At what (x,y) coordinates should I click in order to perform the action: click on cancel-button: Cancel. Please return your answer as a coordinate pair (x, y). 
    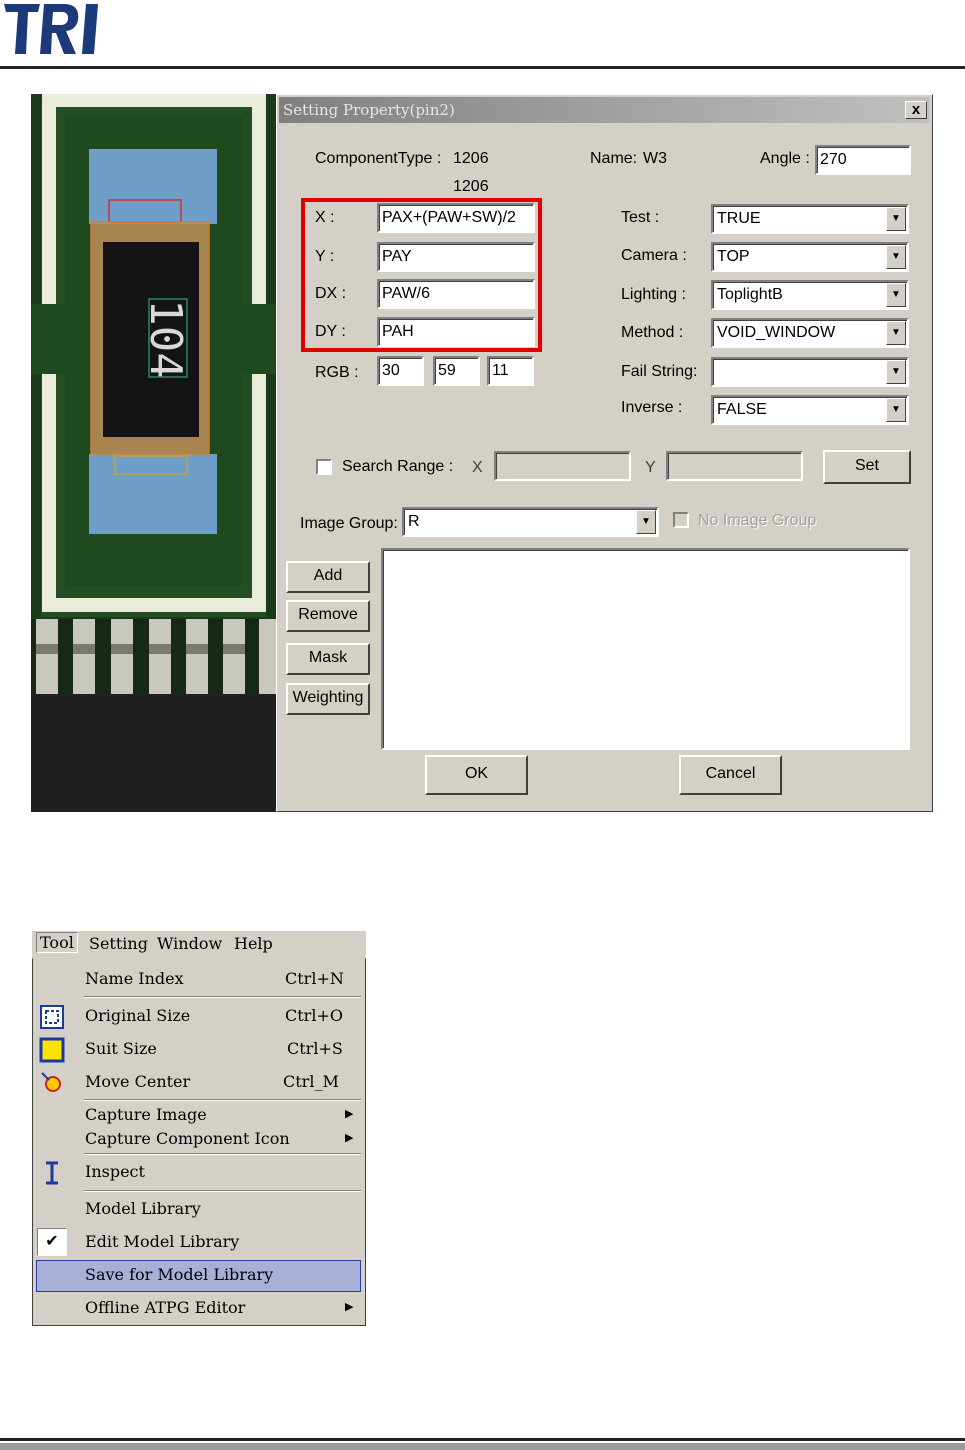
    Looking at the image, I should click on (730, 775).